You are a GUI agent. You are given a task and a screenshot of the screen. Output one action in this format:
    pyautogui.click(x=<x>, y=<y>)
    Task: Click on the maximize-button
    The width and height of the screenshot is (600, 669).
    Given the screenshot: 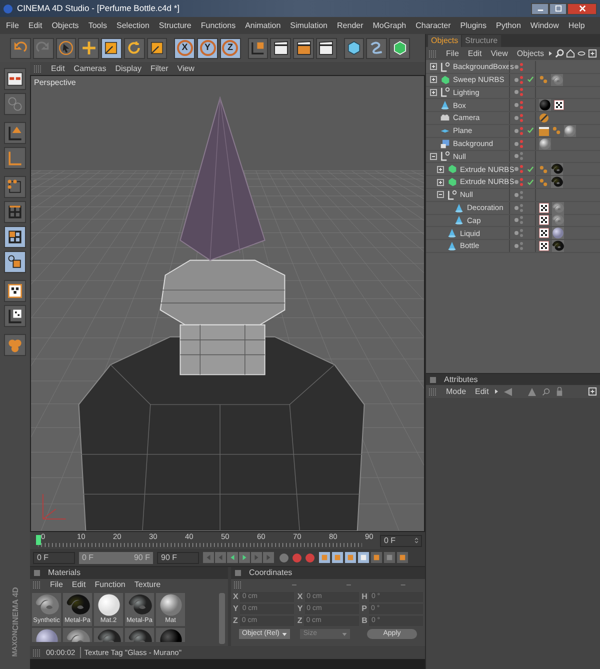 What is the action you would take?
    pyautogui.click(x=558, y=8)
    